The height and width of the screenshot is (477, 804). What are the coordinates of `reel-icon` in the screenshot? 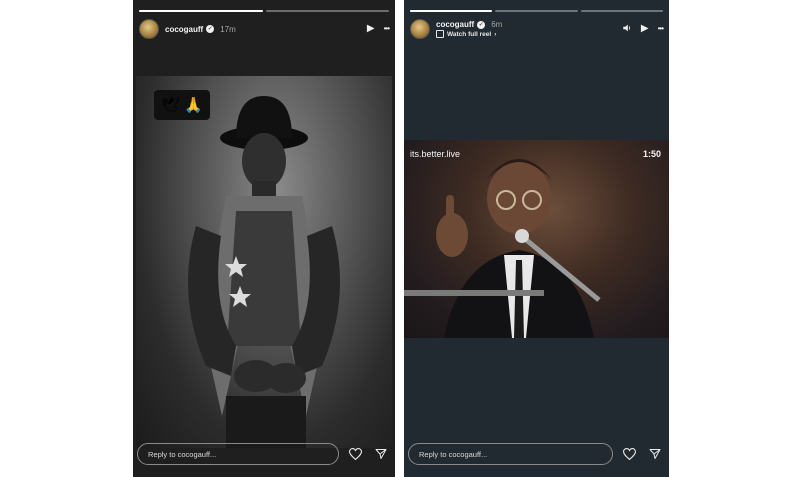 It's located at (440, 34).